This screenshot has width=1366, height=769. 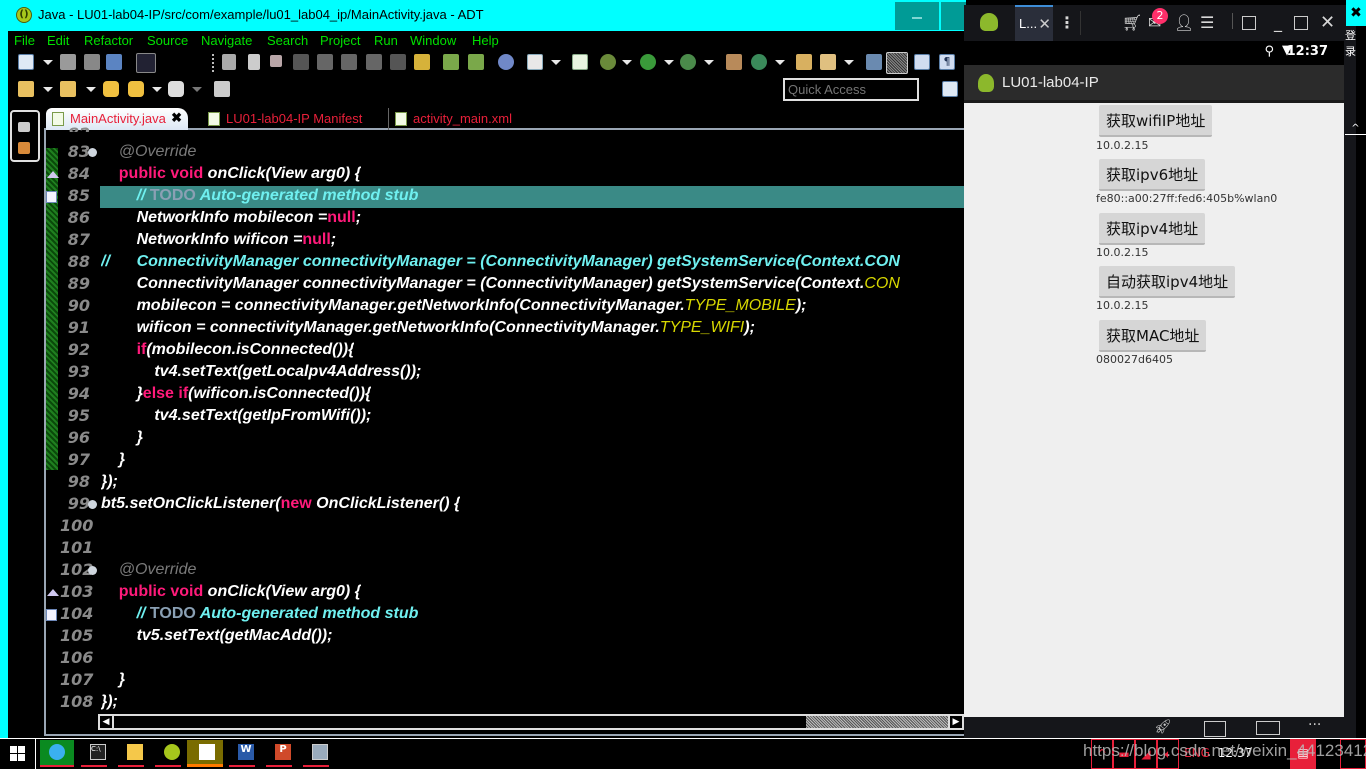 I want to click on maximize-icon, so click(x=1301, y=23).